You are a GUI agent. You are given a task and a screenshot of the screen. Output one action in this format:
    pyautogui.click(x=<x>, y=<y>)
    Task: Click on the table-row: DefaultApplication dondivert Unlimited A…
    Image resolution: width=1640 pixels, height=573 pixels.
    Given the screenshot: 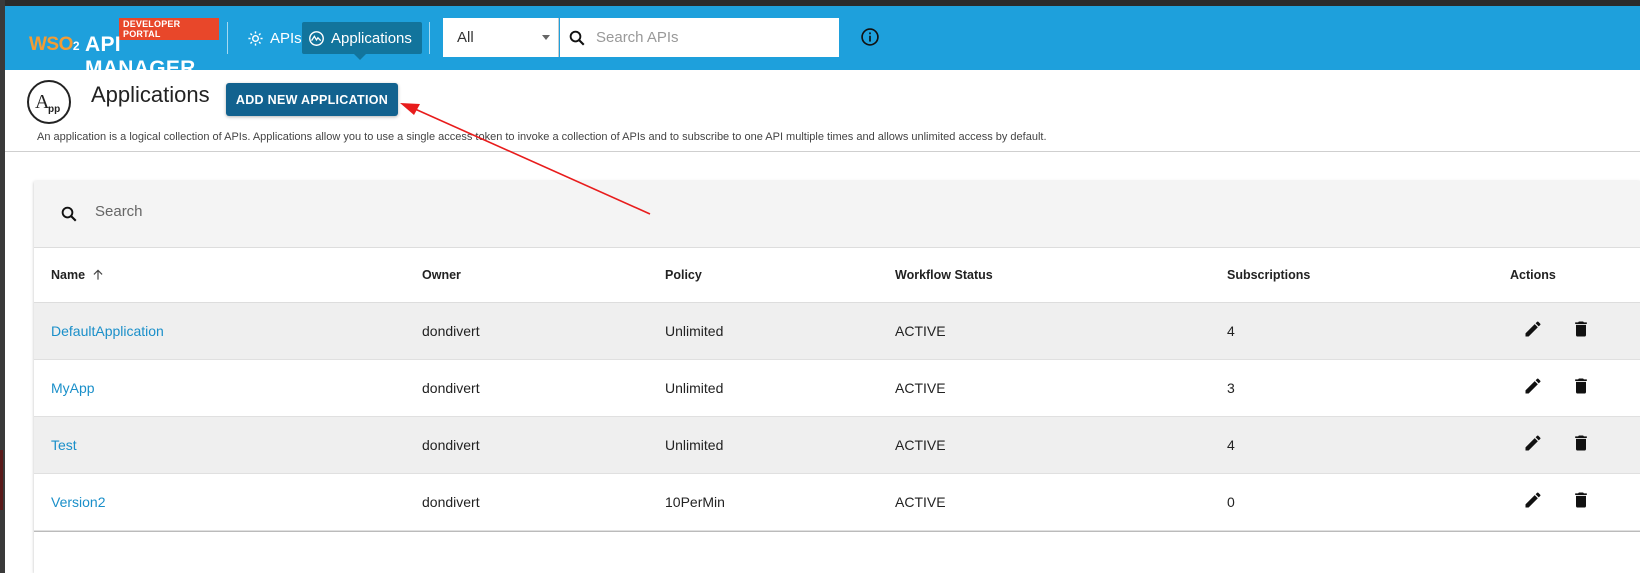 What is the action you would take?
    pyautogui.click(x=837, y=331)
    